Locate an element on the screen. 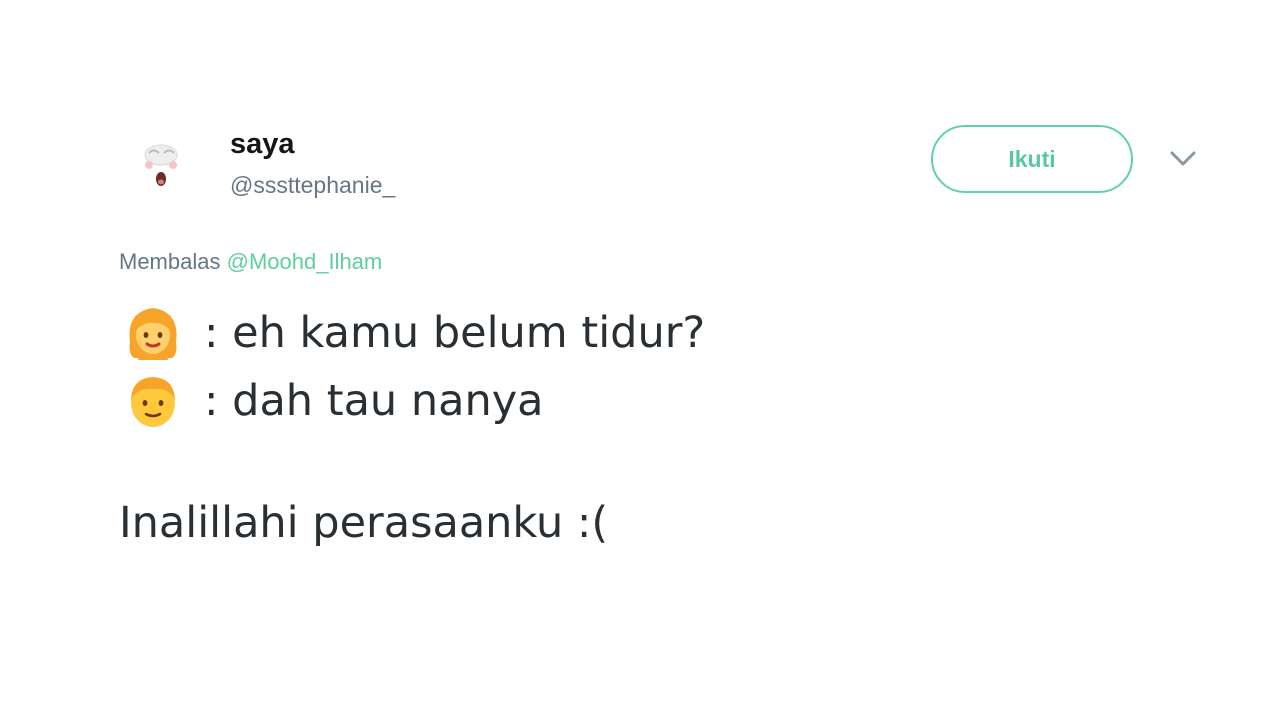 The height and width of the screenshot is (720, 1280). tweet-line: Inalillahi perasaanku :( is located at coordinates (363, 523).